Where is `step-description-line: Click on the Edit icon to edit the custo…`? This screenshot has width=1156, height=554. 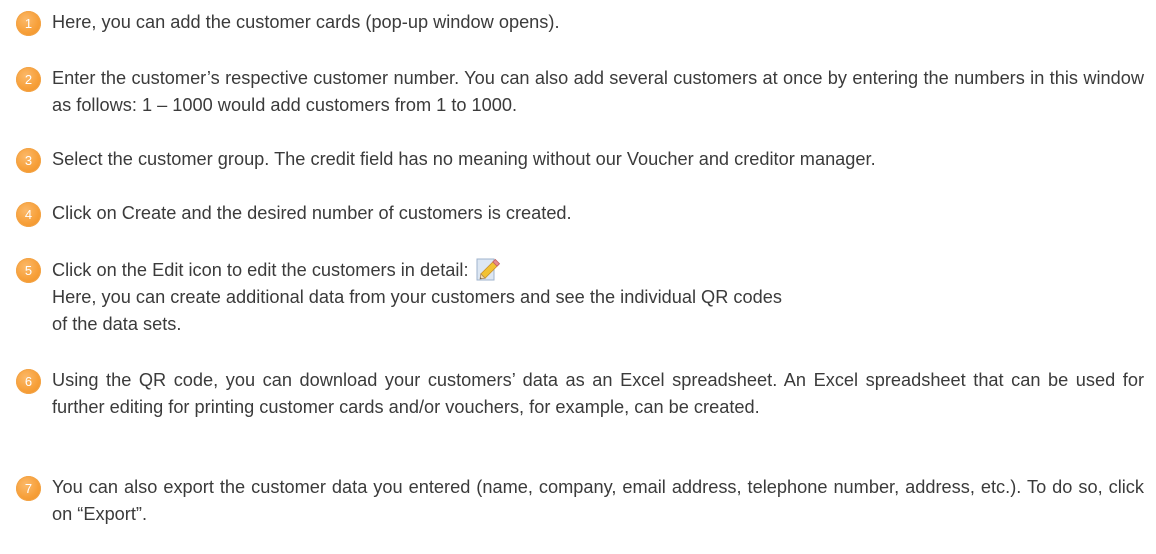
step-description-line: Click on the Edit icon to edit the custo… is located at coordinates (598, 270).